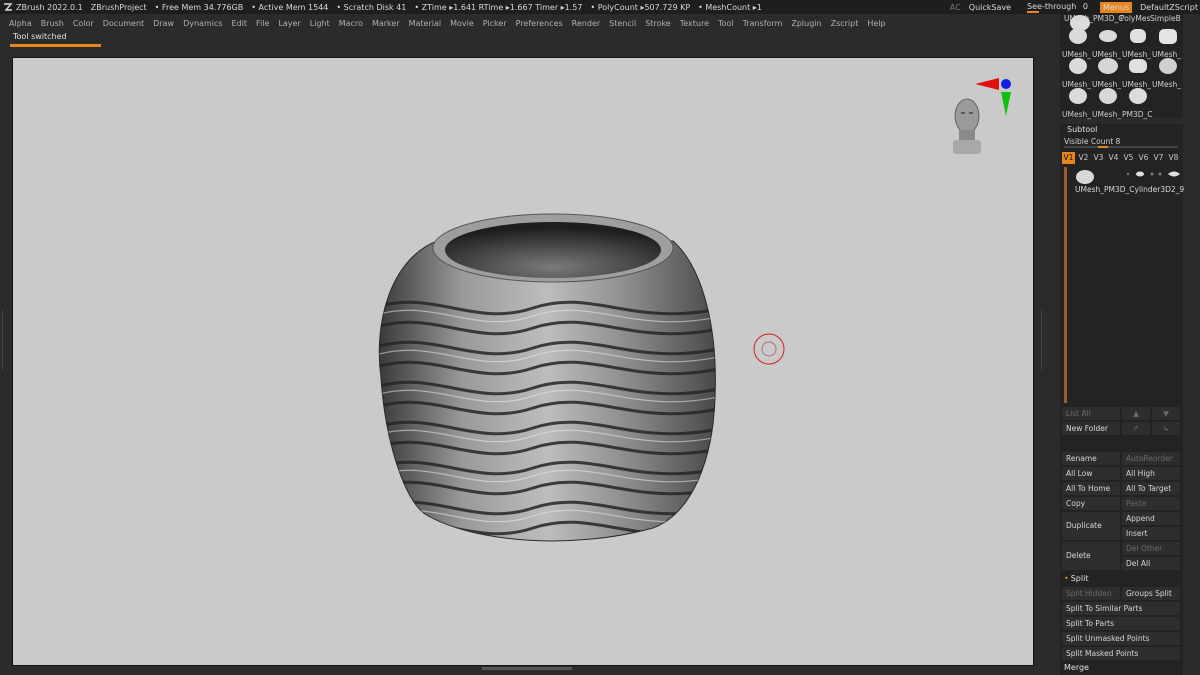  What do you see at coordinates (119, 7) in the screenshot?
I see `project-name: ZBrushProject` at bounding box center [119, 7].